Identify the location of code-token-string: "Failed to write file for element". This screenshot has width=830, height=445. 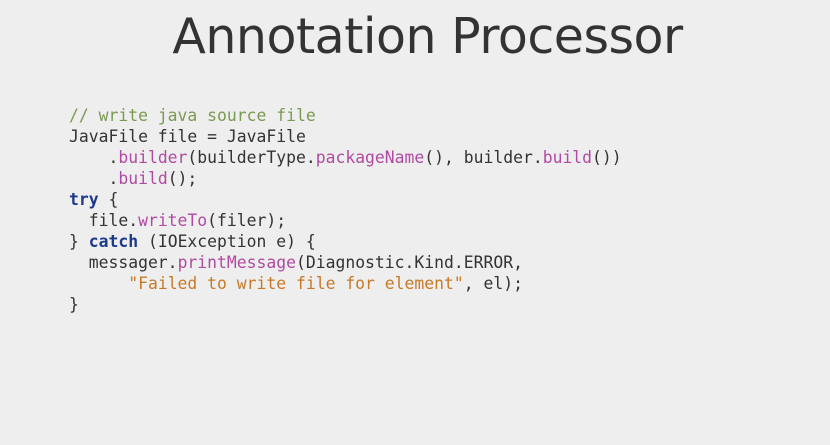
(296, 283).